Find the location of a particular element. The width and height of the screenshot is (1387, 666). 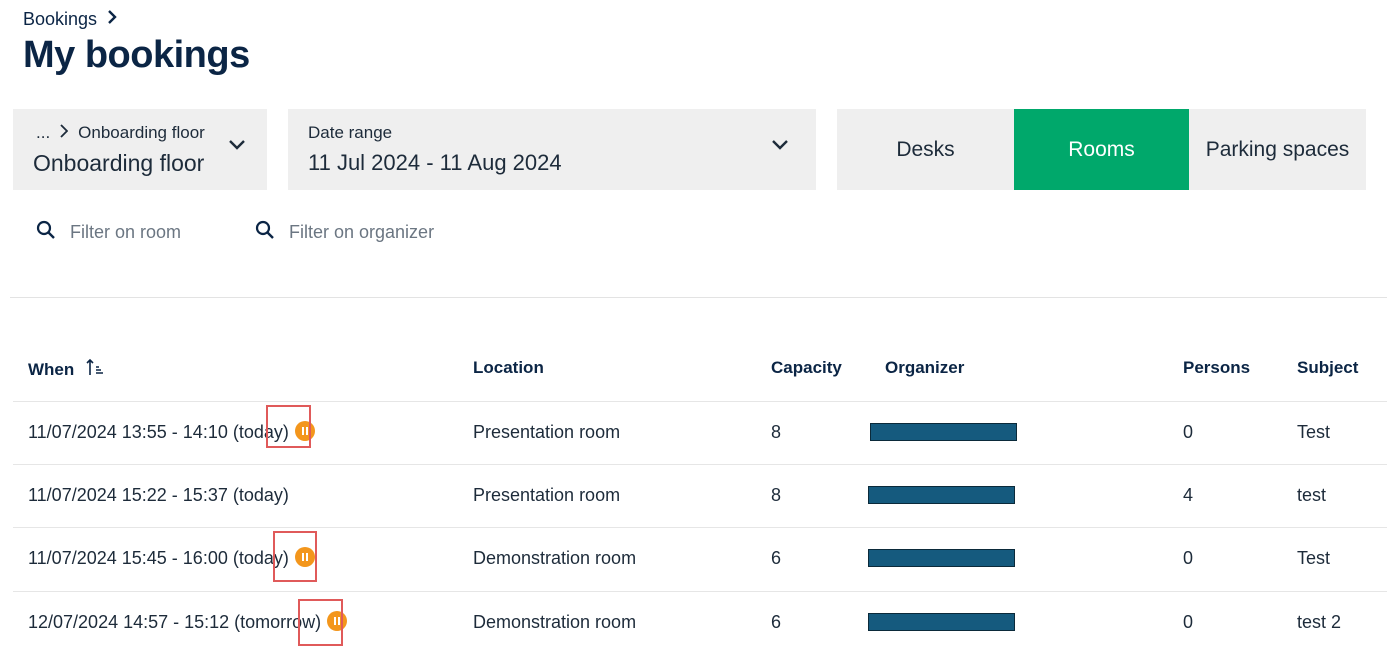

when-text: 12/07/2024 14:57 - 15:12 (tomorrow) is located at coordinates (175, 622).